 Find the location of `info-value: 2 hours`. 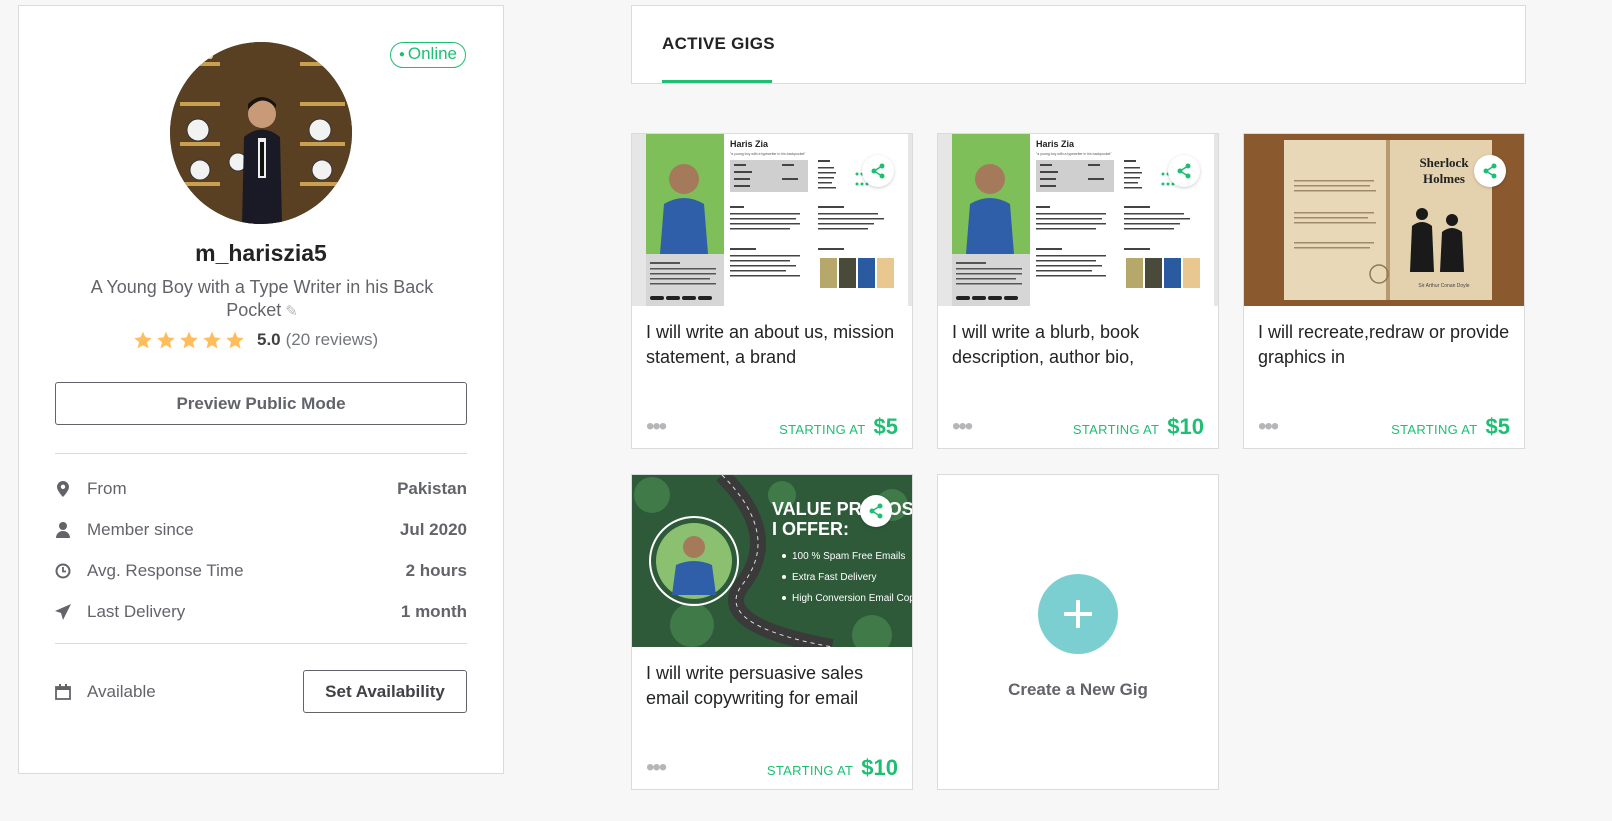

info-value: 2 hours is located at coordinates (436, 570).